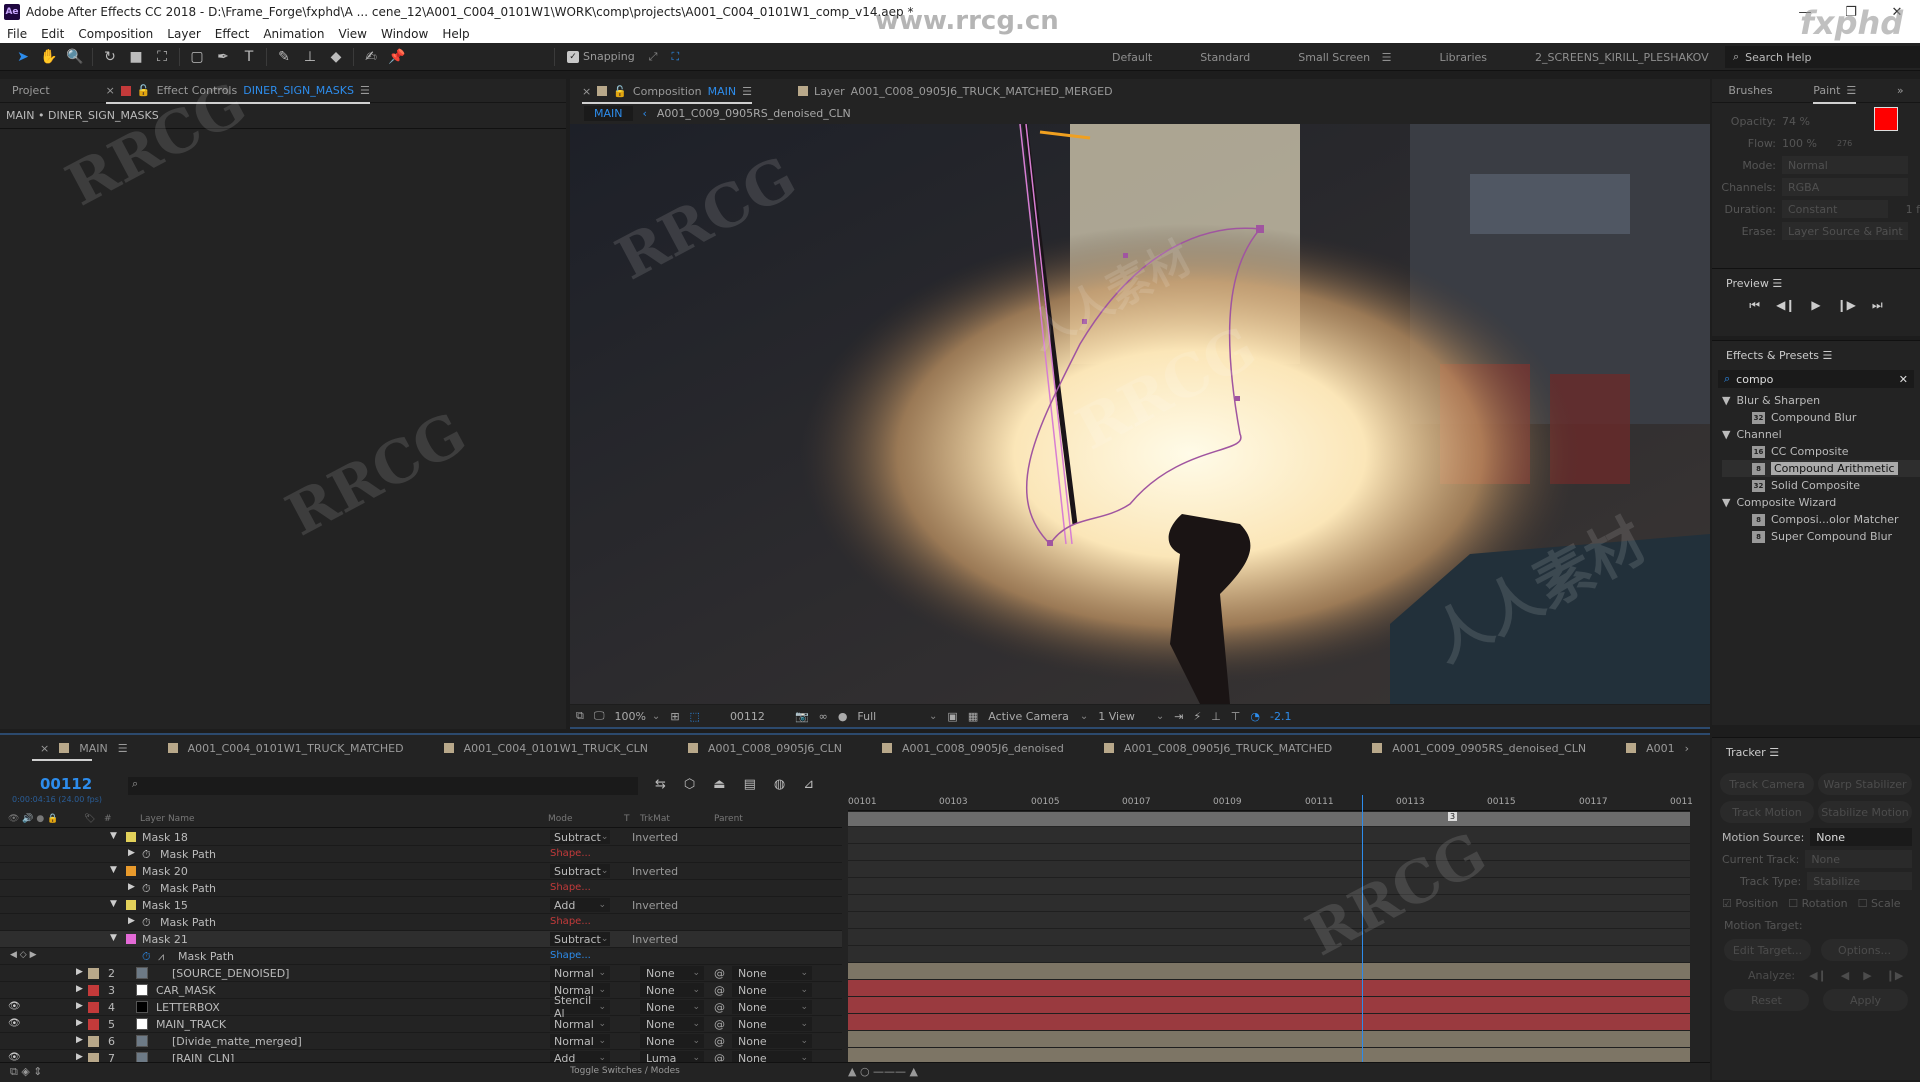 The image size is (1920, 1082). I want to click on effect-cc-composite: 16 CC Composite, so click(1821, 451).